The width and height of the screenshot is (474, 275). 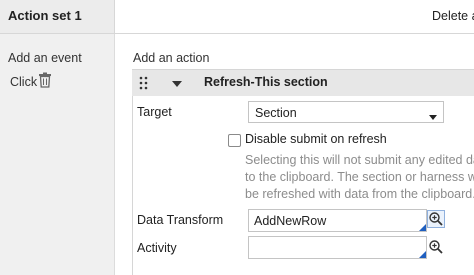 What do you see at coordinates (276, 113) in the screenshot?
I see `target-select-value: Section` at bounding box center [276, 113].